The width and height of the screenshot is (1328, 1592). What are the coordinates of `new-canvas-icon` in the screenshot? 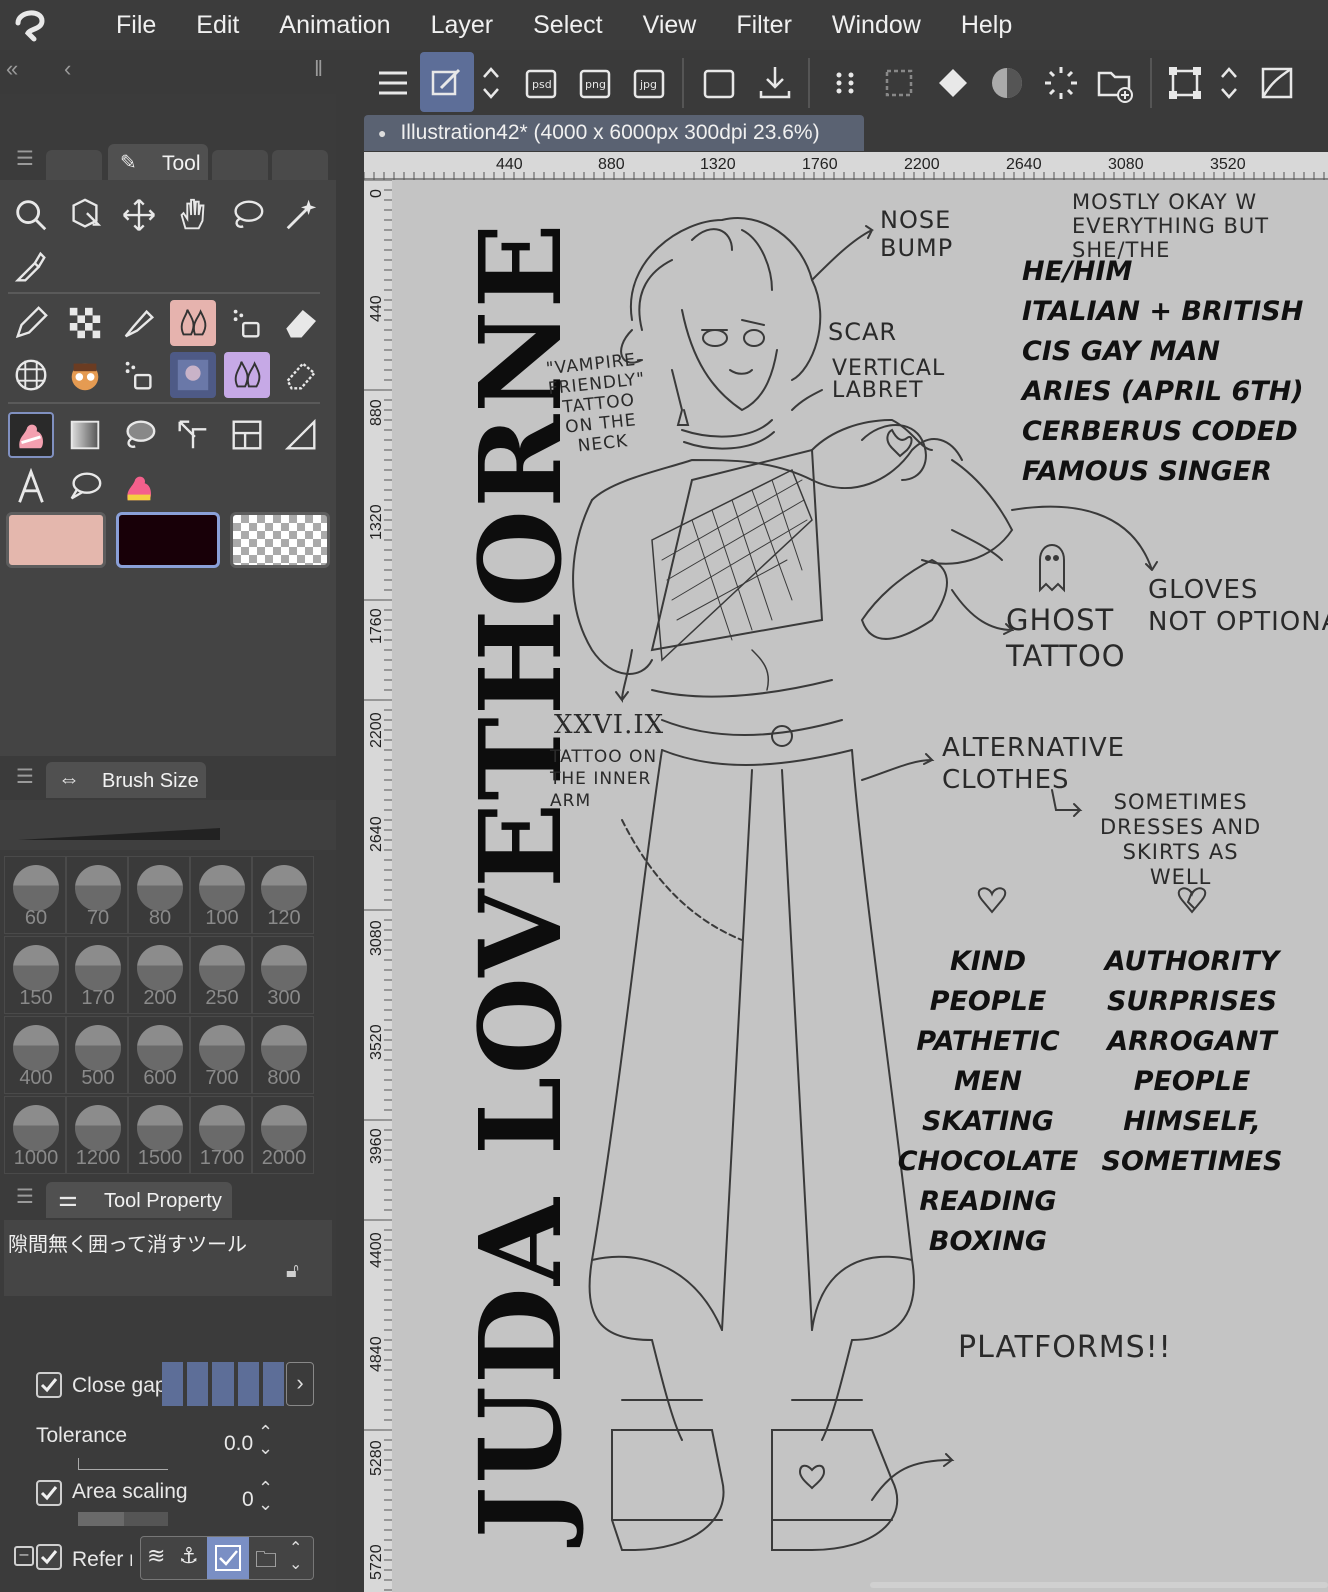 It's located at (719, 83).